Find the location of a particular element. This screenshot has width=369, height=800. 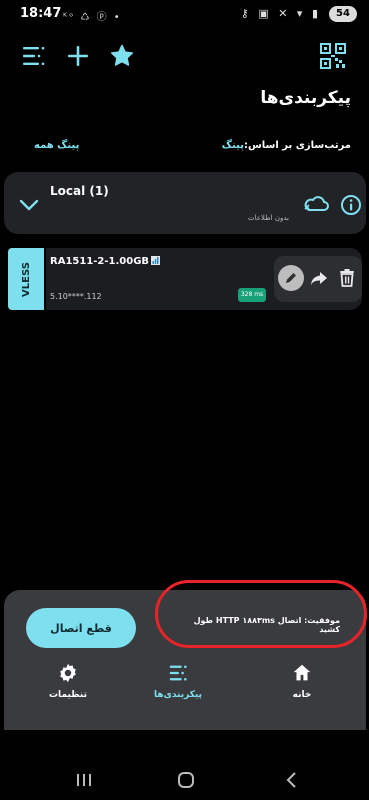

server-actions is located at coordinates (318, 279).